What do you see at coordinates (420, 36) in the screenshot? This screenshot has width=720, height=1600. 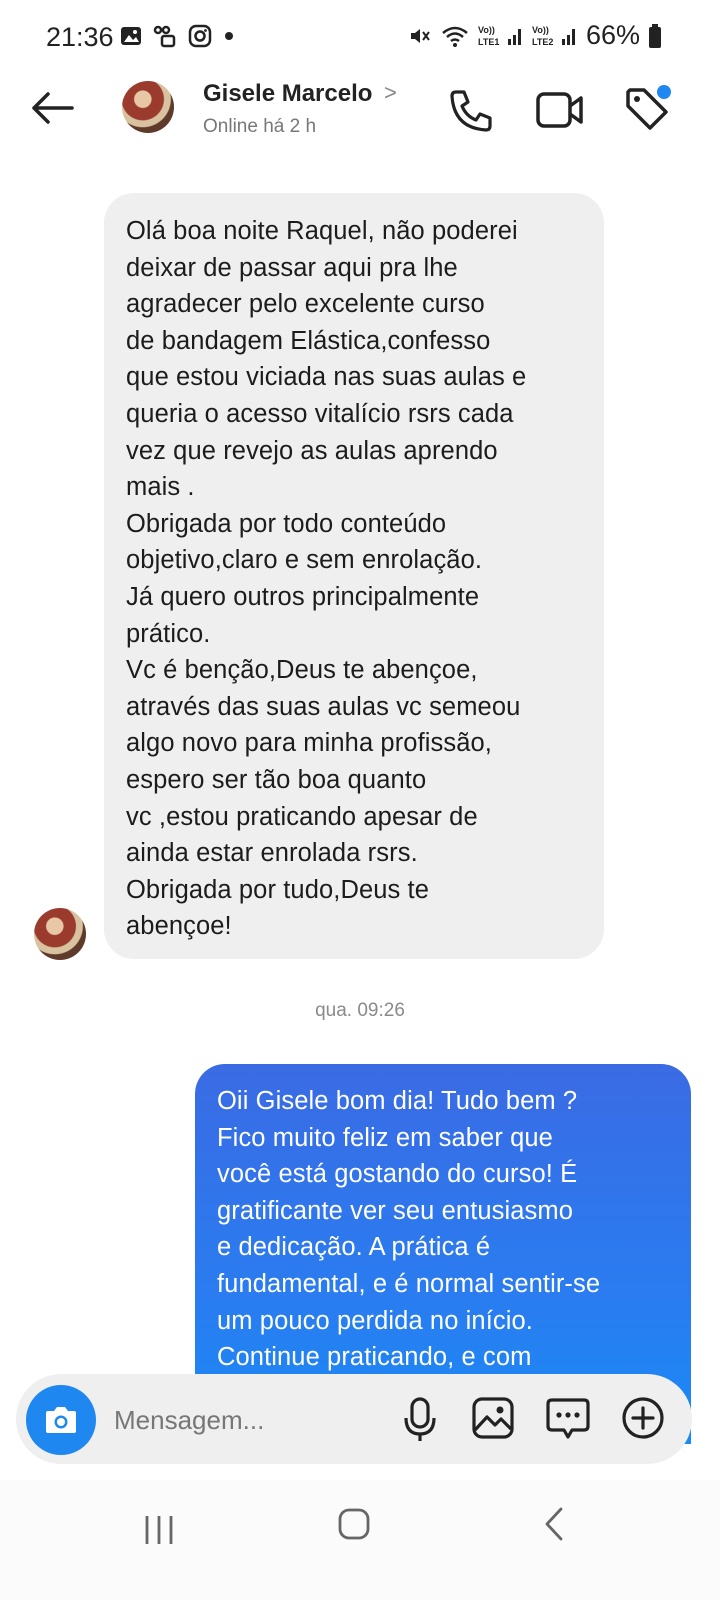 I see `mute-icon` at bounding box center [420, 36].